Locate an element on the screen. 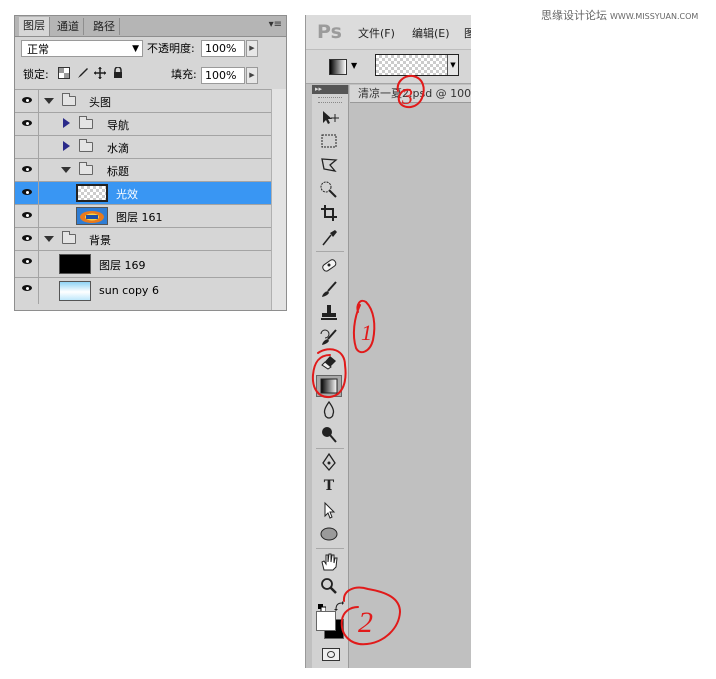 Image resolution: width=716 pixels, height=679 pixels. annotation-label-3: 3 is located at coordinates (407, 96).